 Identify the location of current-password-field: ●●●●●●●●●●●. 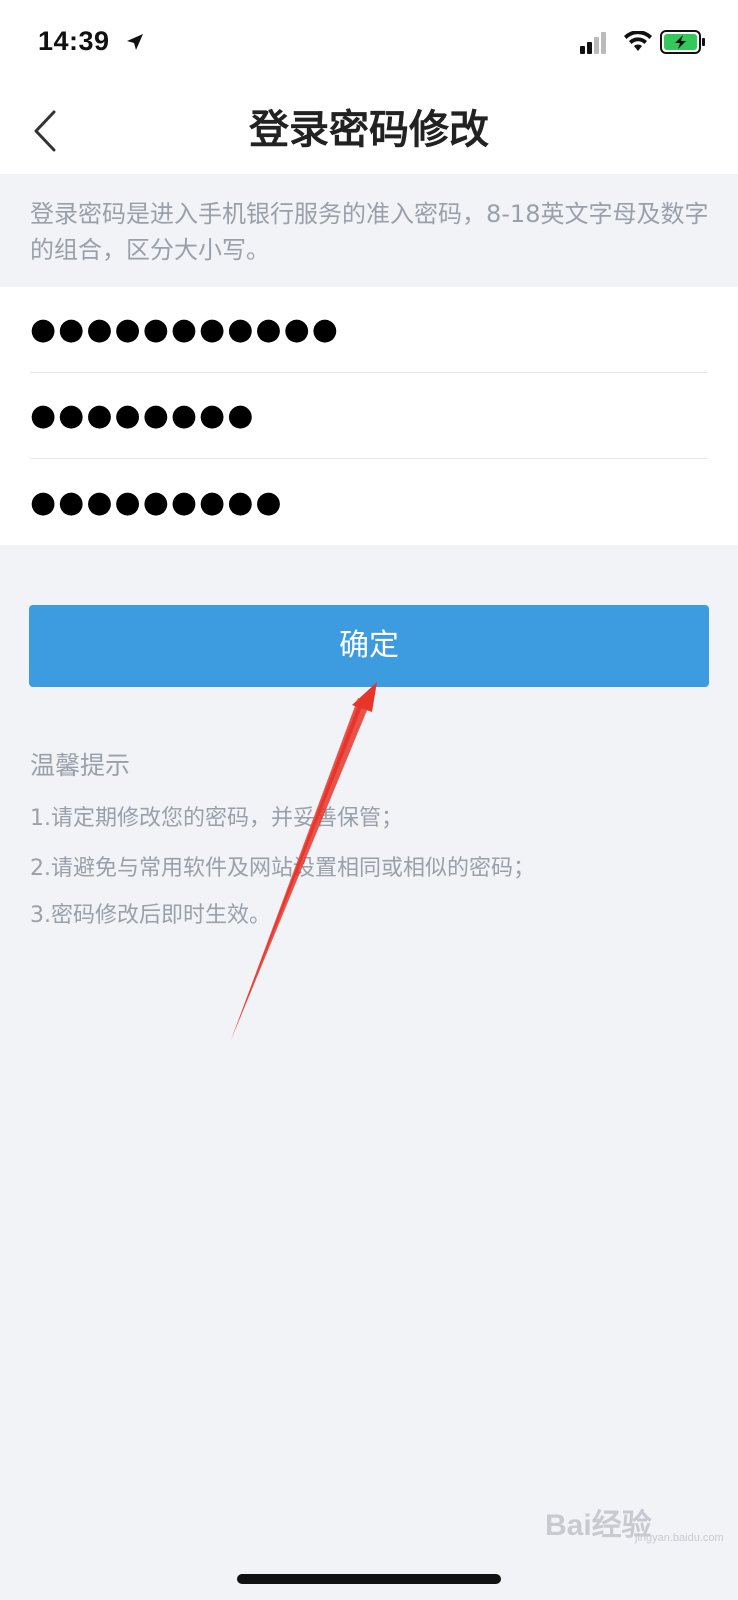
(369, 330).